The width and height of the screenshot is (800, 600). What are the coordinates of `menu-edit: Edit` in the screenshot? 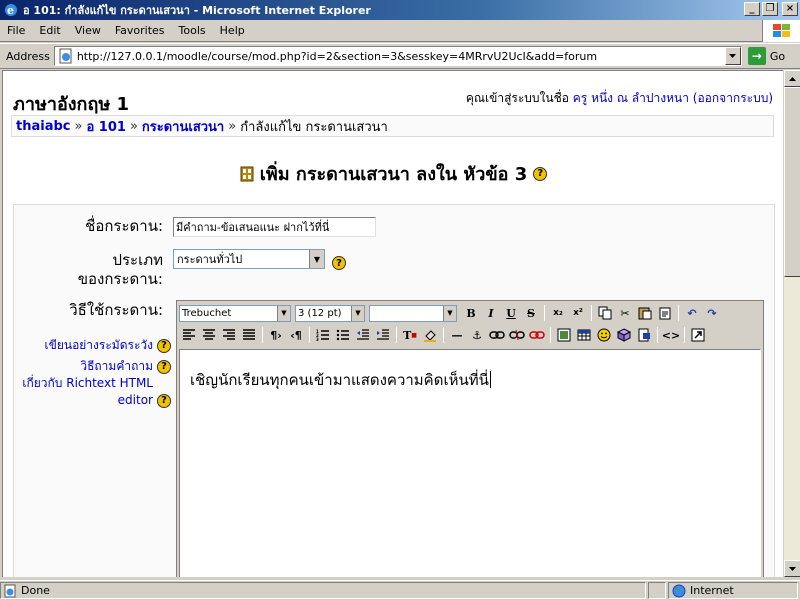 It's located at (49, 30).